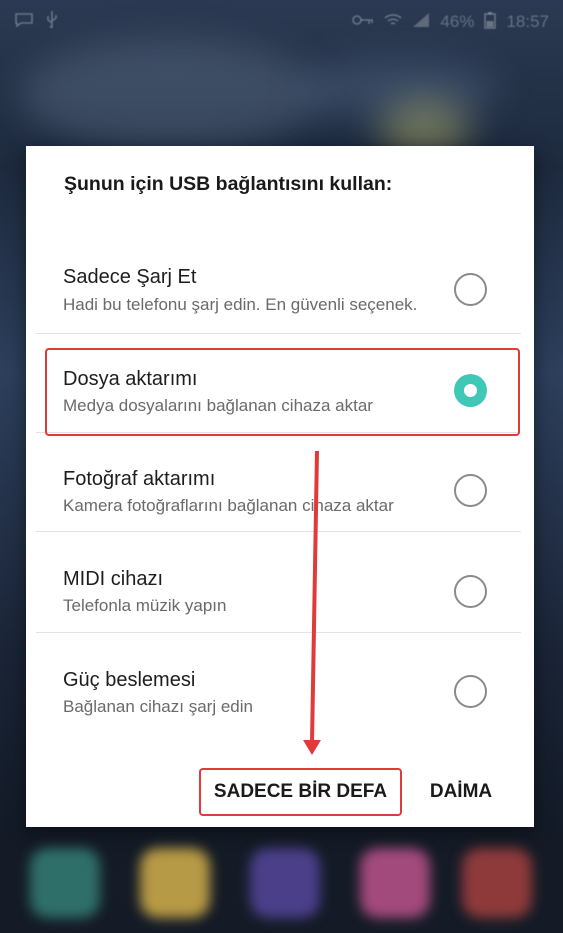 The image size is (563, 933). Describe the element at coordinates (457, 21) in the screenshot. I see `battery-percent: 46%` at that location.